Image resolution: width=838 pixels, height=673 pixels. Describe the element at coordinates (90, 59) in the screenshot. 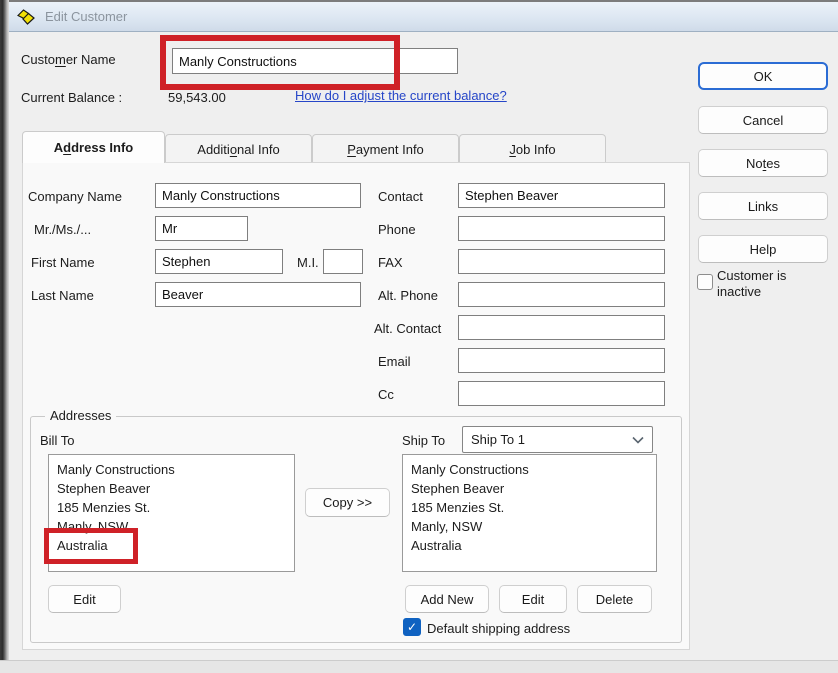

I see `label-text: er Name` at that location.